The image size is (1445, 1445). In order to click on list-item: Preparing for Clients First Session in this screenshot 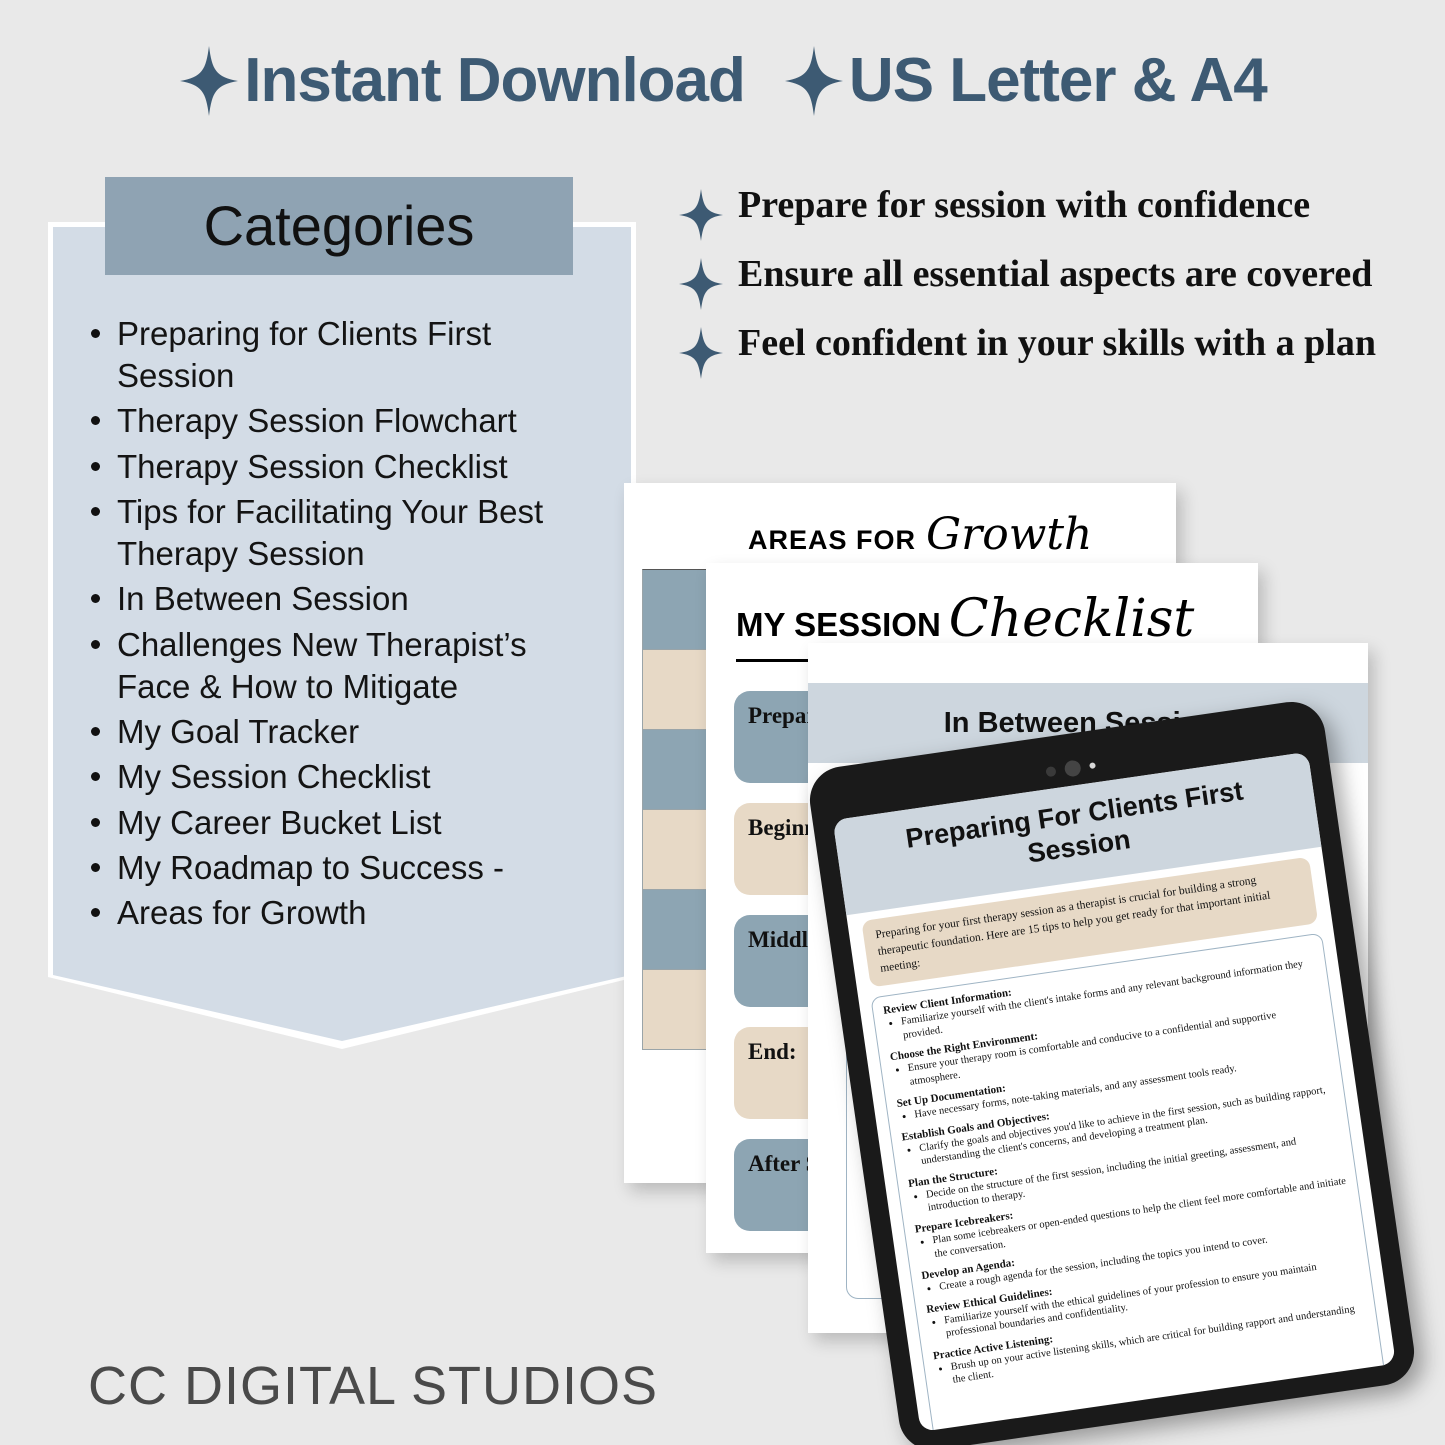, I will do `click(342, 355)`.